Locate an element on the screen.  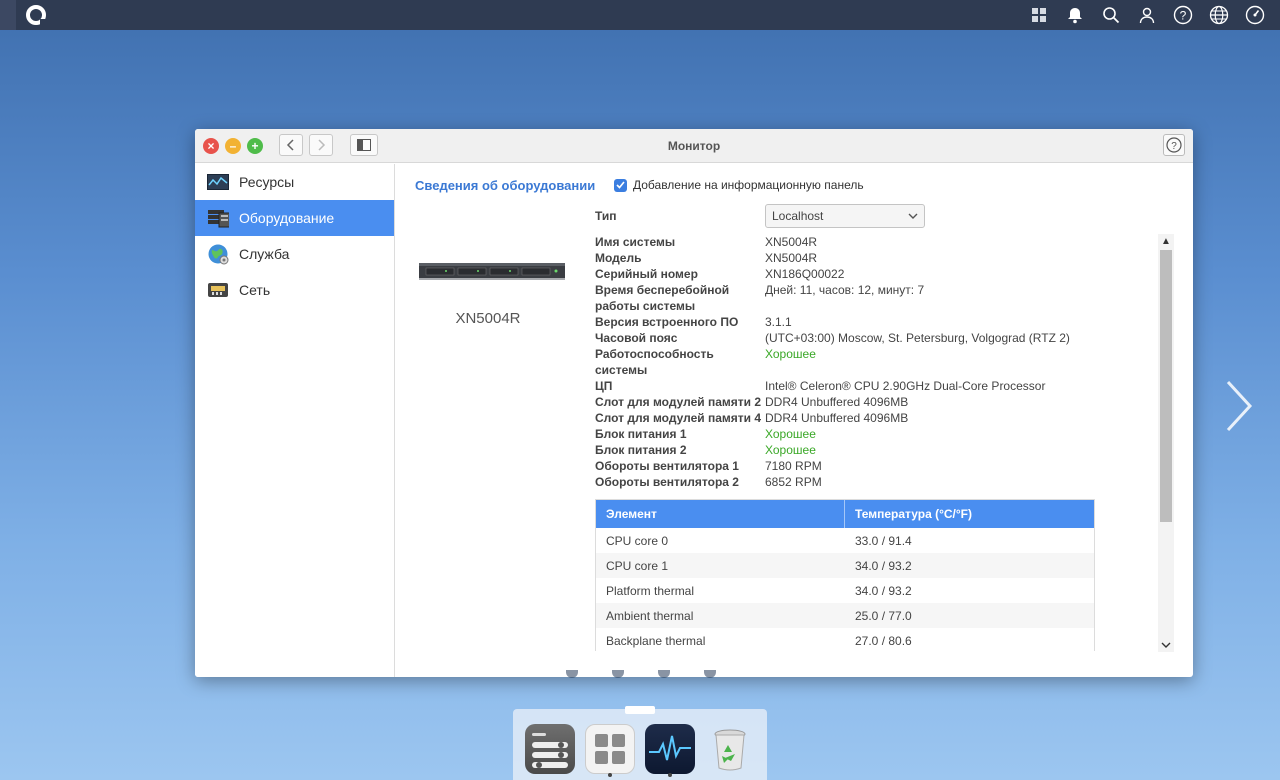
info-key-line: Обороты вентилятора 2 is located at coordinates (667, 482).